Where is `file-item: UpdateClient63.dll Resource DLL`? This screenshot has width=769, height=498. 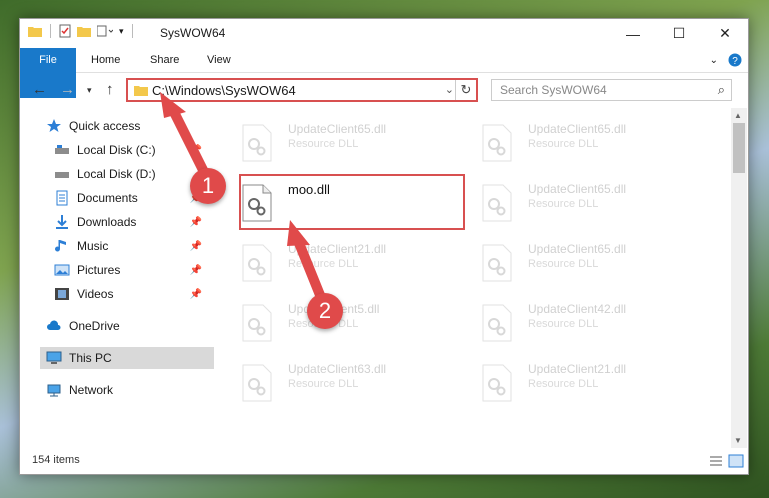 file-item: UpdateClient63.dll Resource DLL is located at coordinates (335, 383).